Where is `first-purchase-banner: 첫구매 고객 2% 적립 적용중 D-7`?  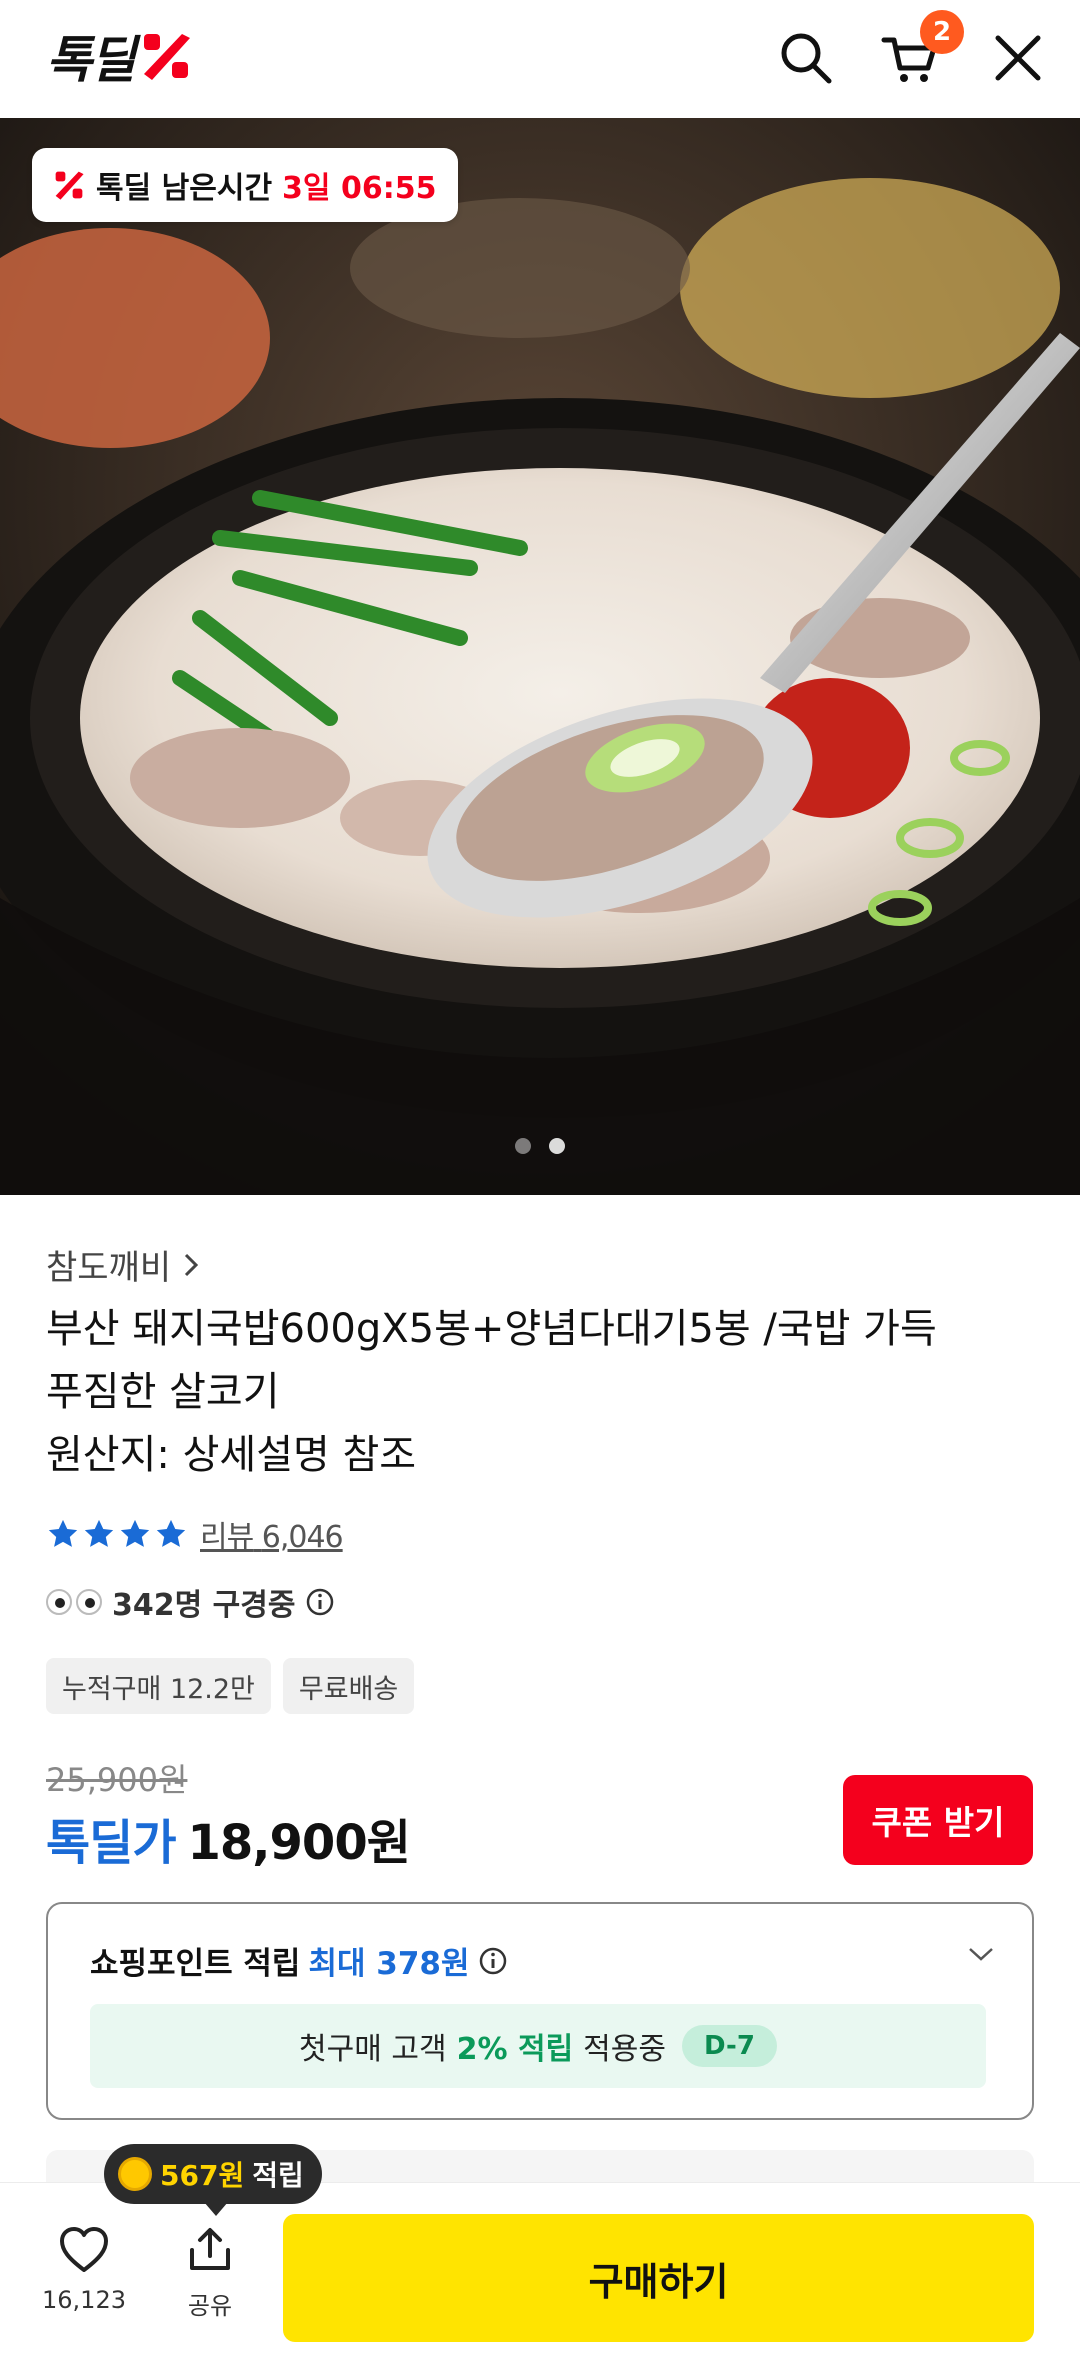
first-purchase-banner: 첫구매 고객 2% 적립 적용중 D-7 is located at coordinates (538, 2046).